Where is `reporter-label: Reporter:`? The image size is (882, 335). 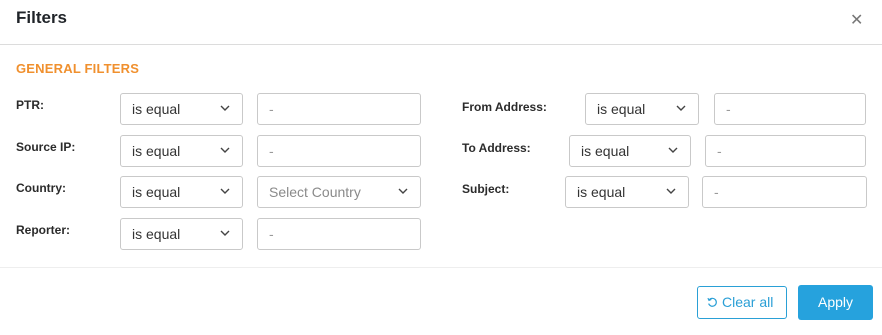
reporter-label: Reporter: is located at coordinates (43, 230).